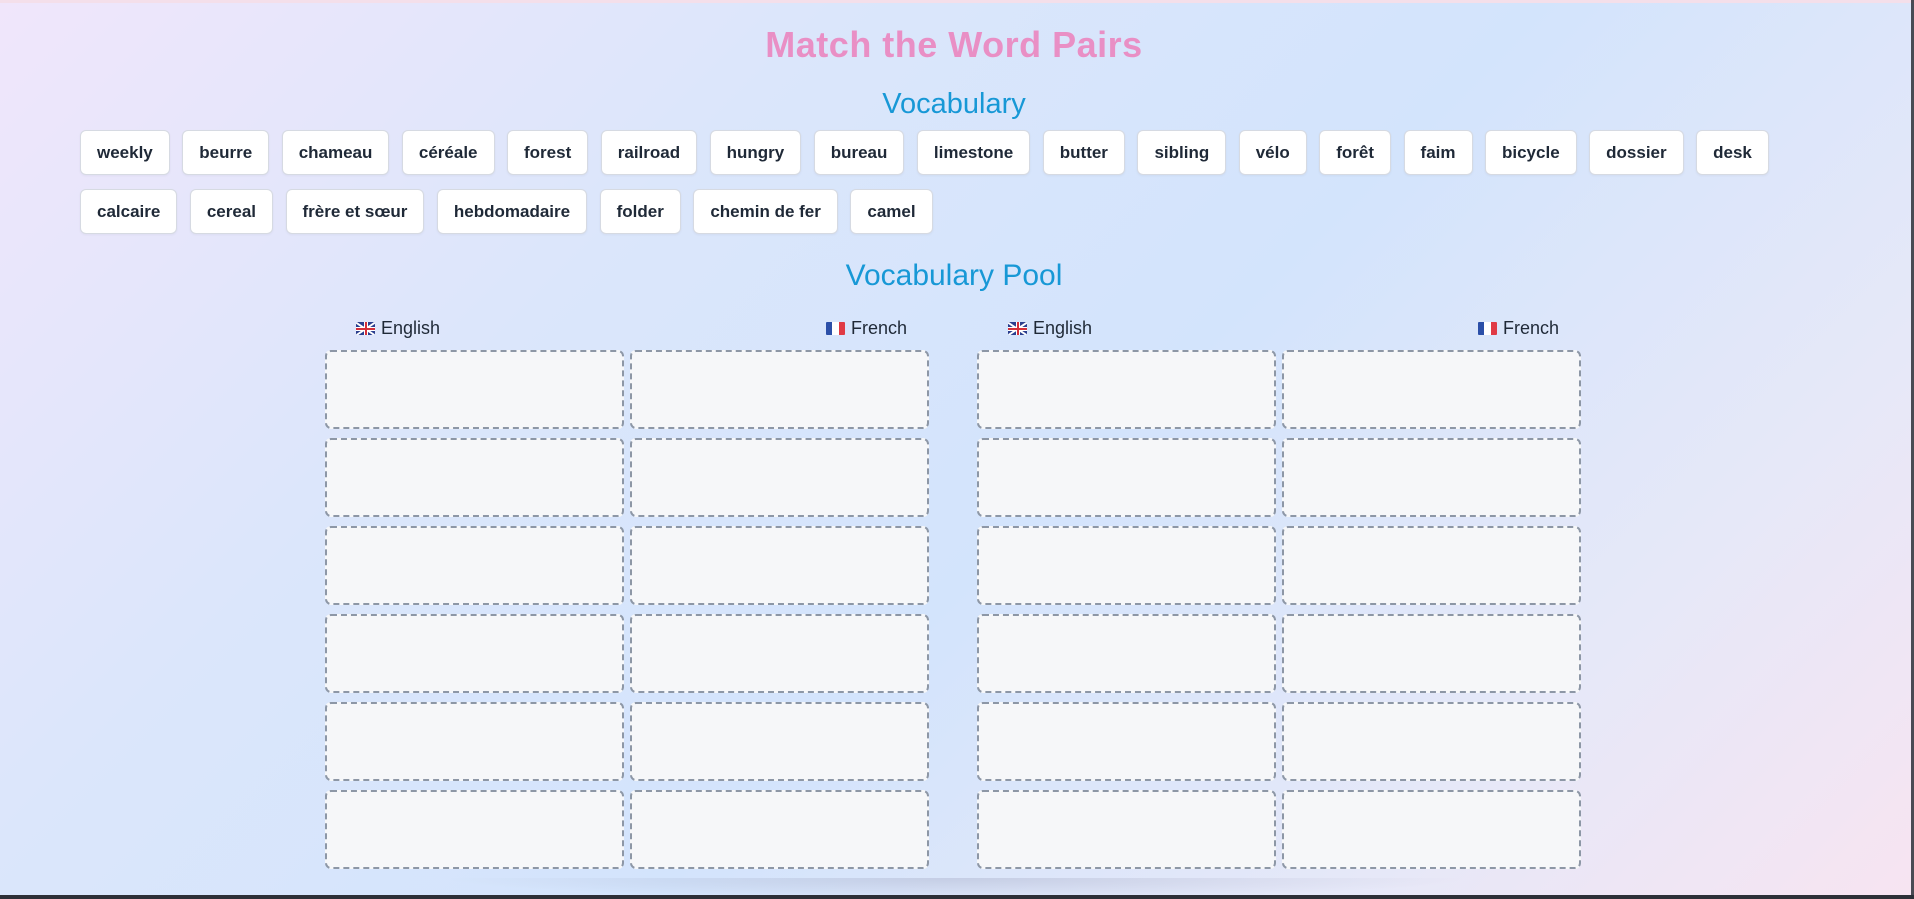  I want to click on word-tile: weekly, so click(125, 152).